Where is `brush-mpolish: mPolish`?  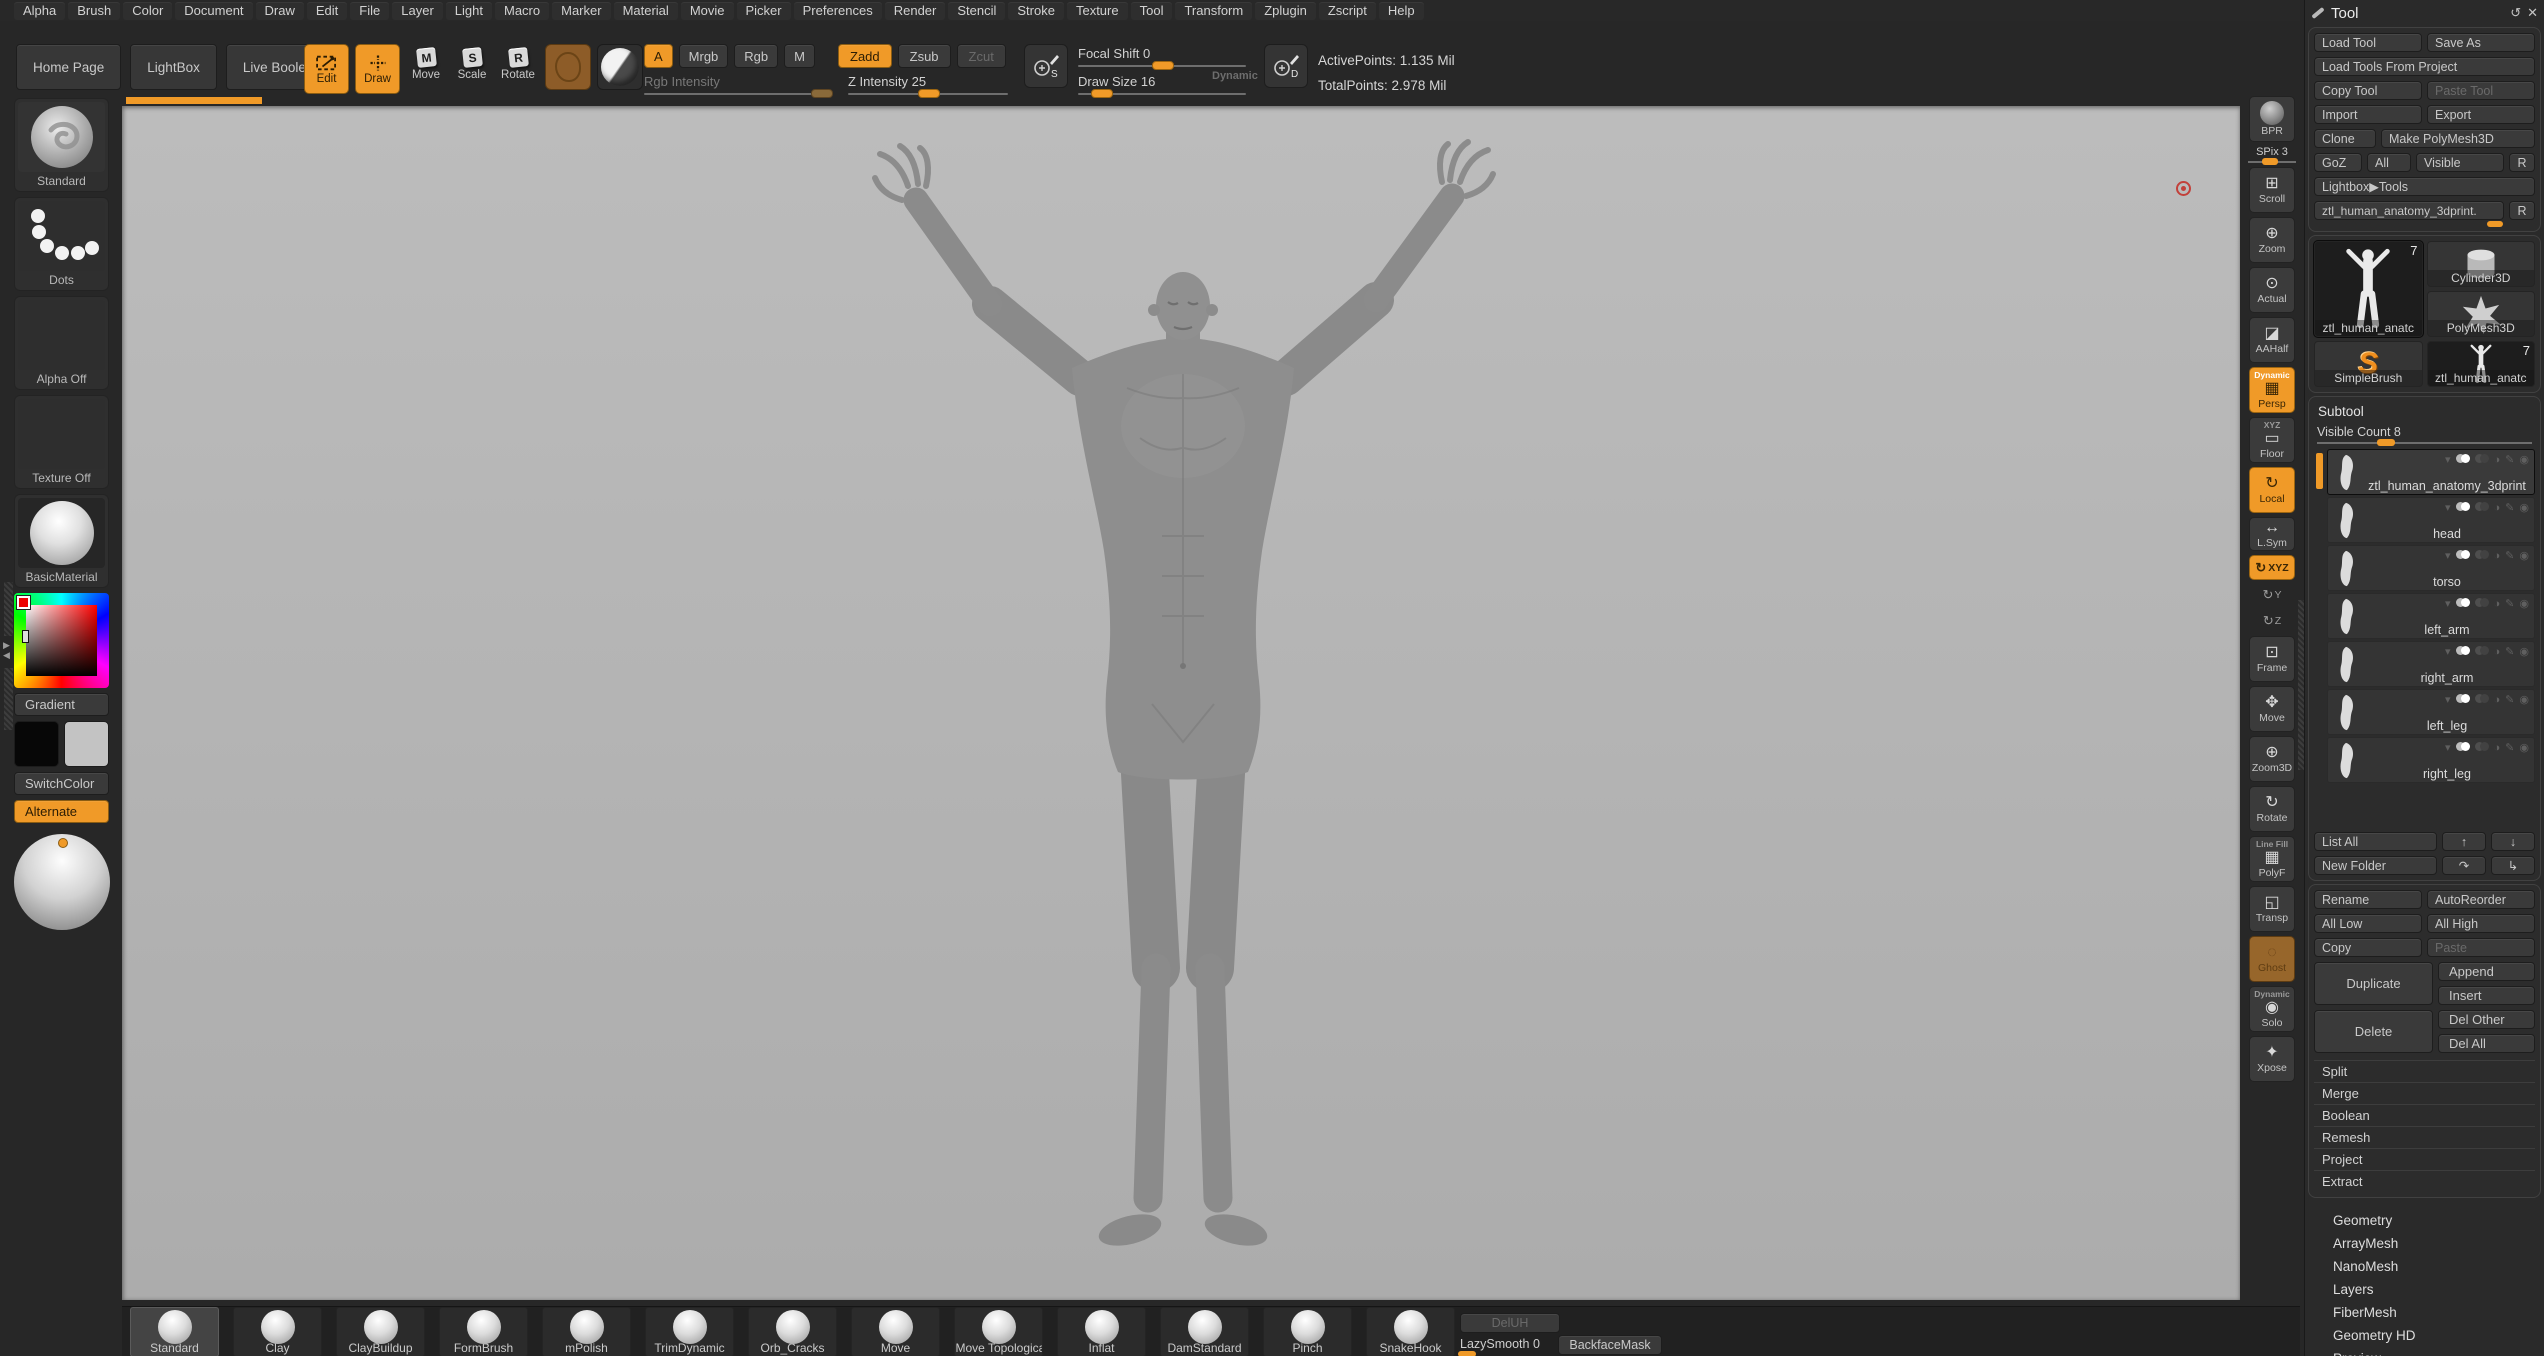
brush-mpolish: mPolish is located at coordinates (586, 1331).